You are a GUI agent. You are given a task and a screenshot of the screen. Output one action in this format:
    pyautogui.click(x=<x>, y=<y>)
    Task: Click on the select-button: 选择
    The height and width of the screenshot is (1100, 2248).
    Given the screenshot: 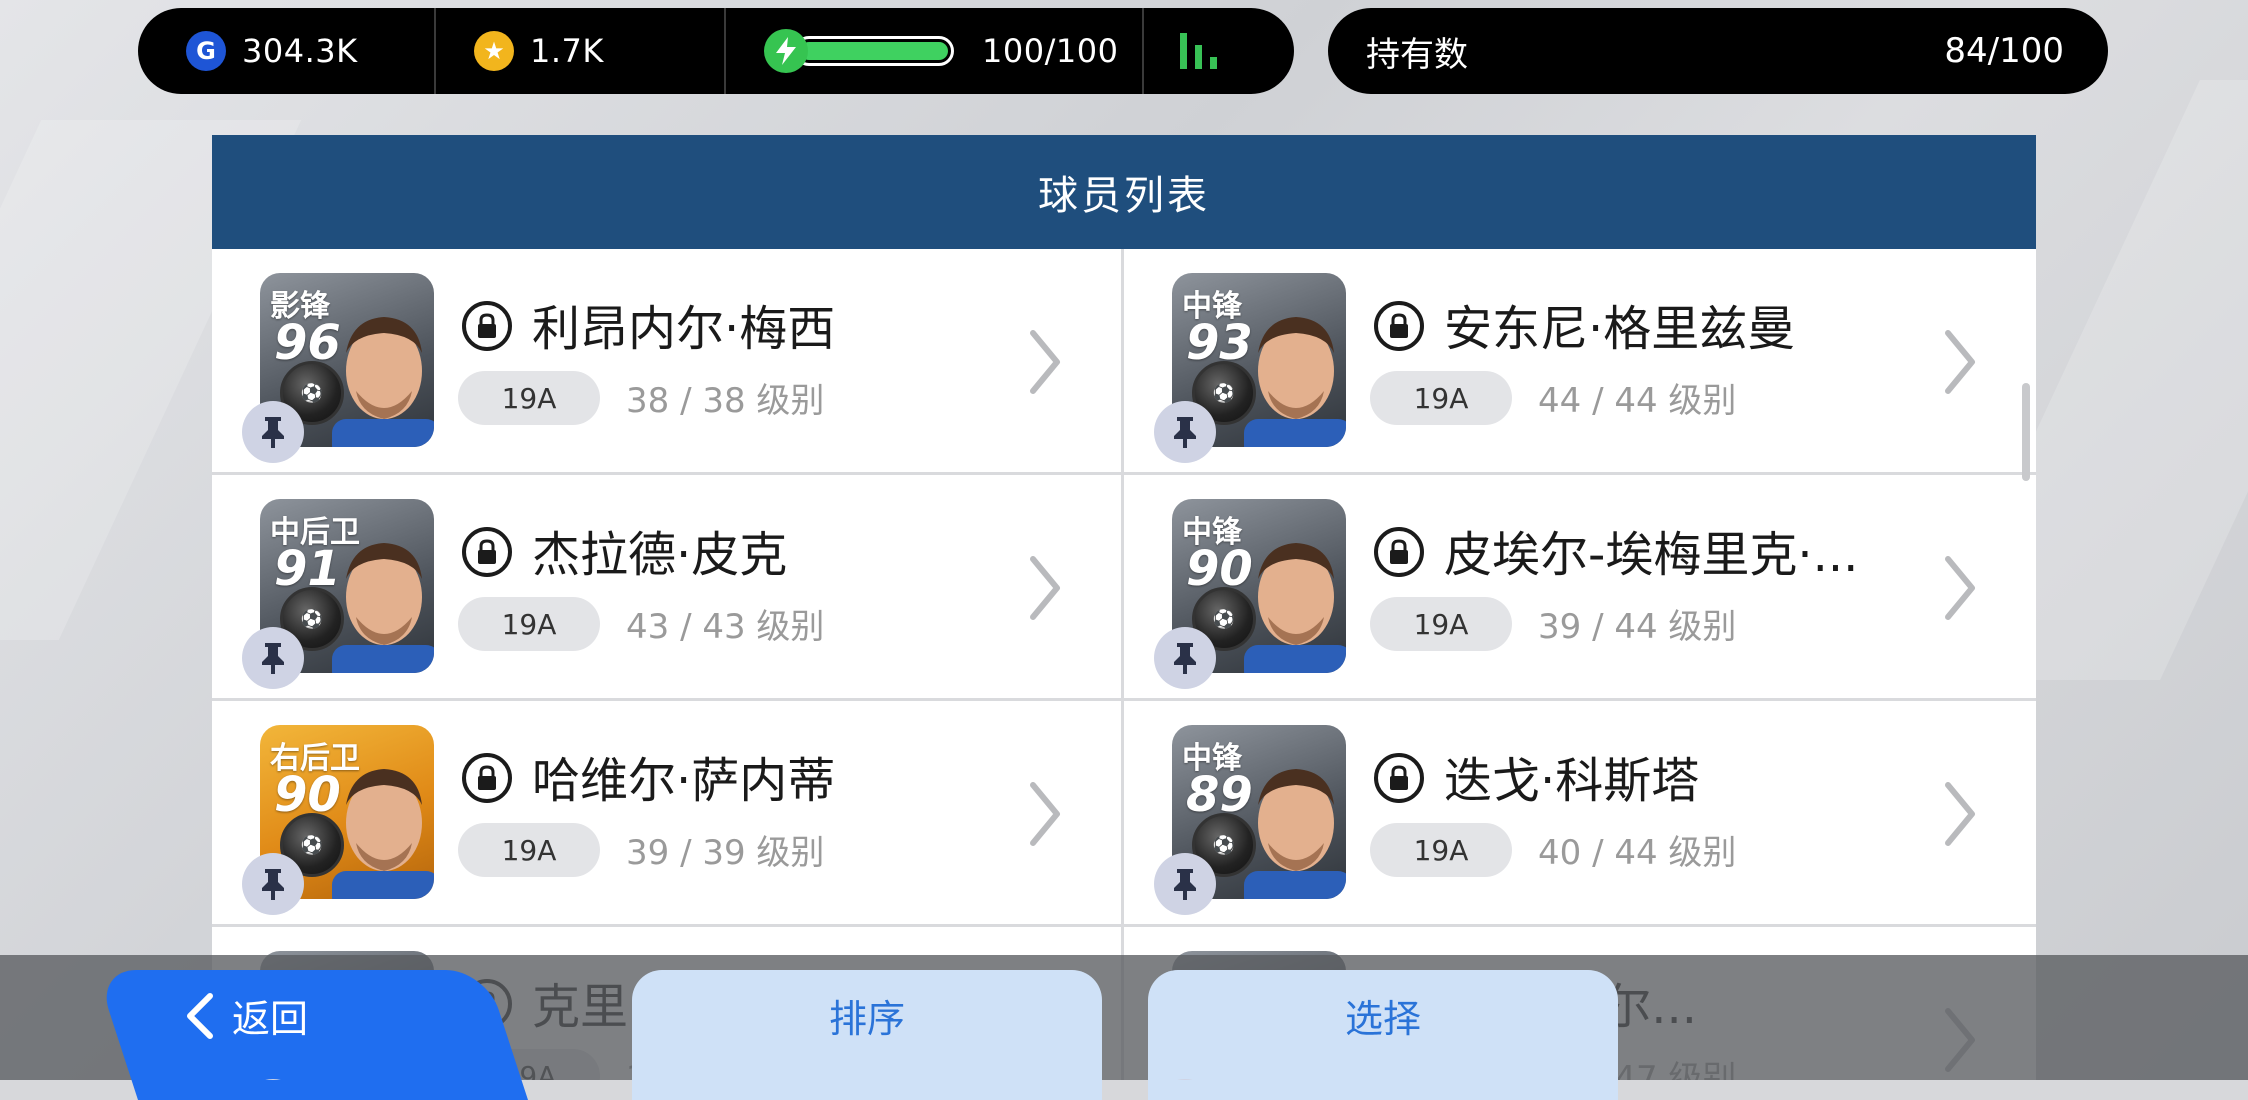 What is the action you would take?
    pyautogui.click(x=1383, y=1035)
    